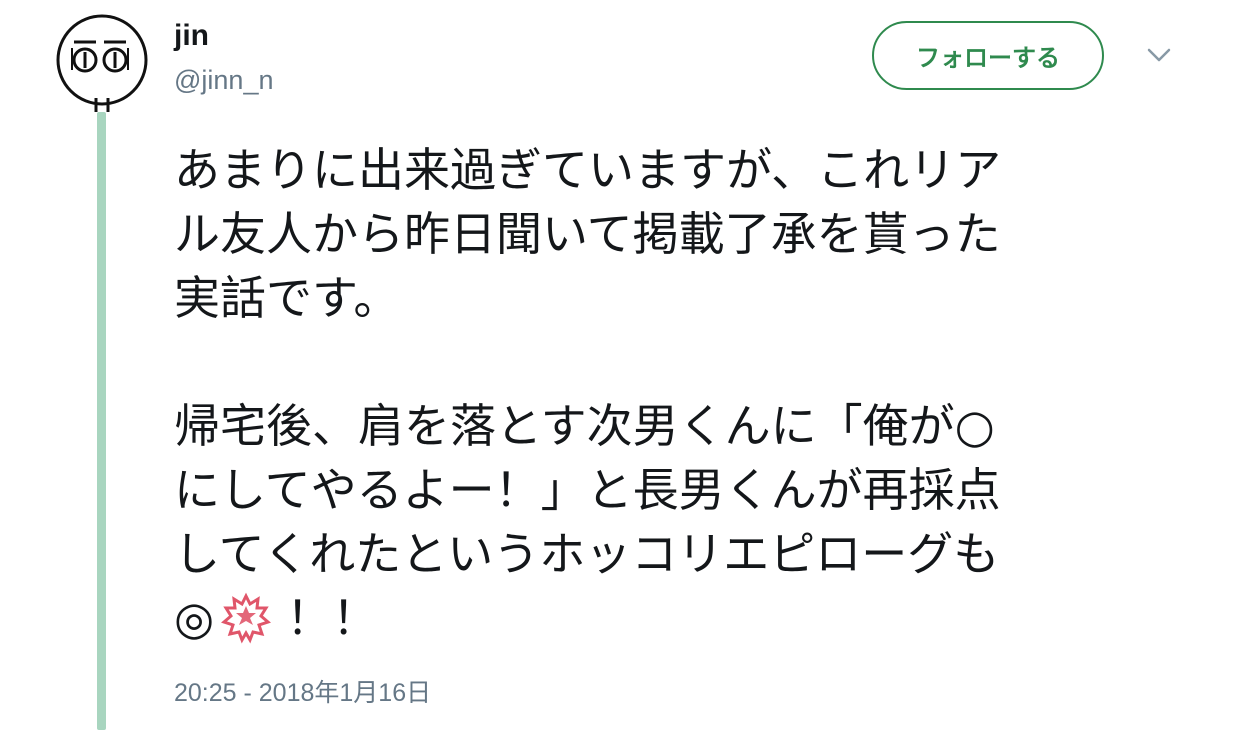 The image size is (1240, 730). What do you see at coordinates (679, 362) in the screenshot?
I see `tweet-text-blank-line` at bounding box center [679, 362].